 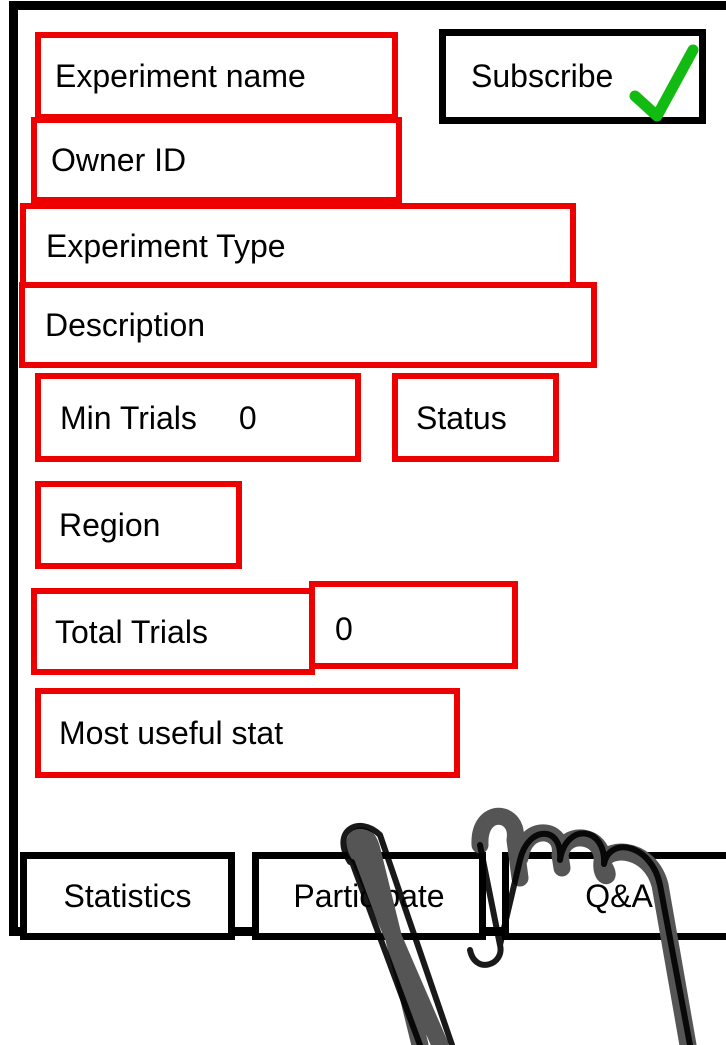 I want to click on tab-qa-label: Q&A, so click(x=619, y=895).